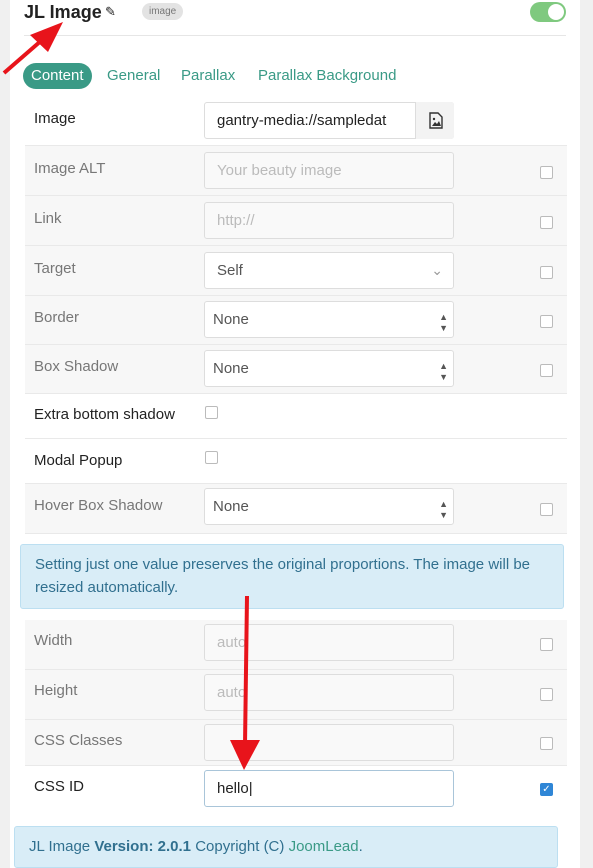  Describe the element at coordinates (110, 12) in the screenshot. I see `pencil-icon: ✎` at that location.